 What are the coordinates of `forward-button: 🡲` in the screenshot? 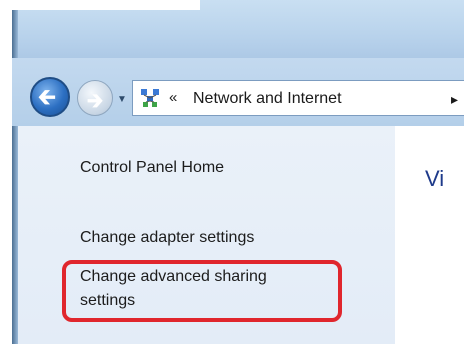 It's located at (95, 98).